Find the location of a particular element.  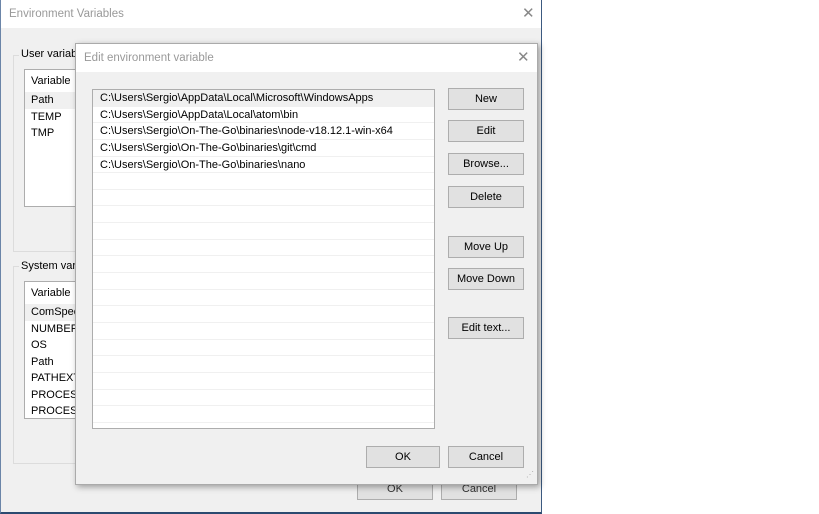

delete-button: Delete is located at coordinates (486, 197).